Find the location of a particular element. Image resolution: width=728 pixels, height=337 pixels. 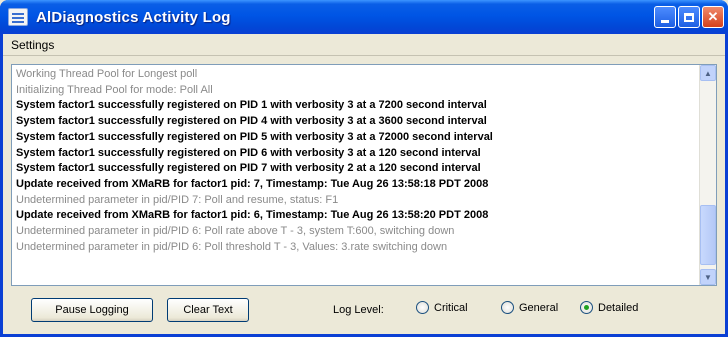

close-icon: ✕ is located at coordinates (713, 16).